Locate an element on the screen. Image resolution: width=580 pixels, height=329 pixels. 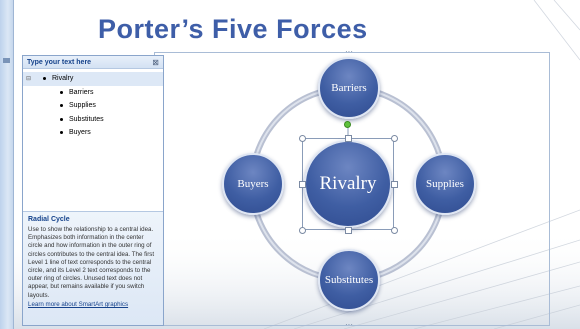
bullet-item-supplies: Supplies is located at coordinates (93, 106).